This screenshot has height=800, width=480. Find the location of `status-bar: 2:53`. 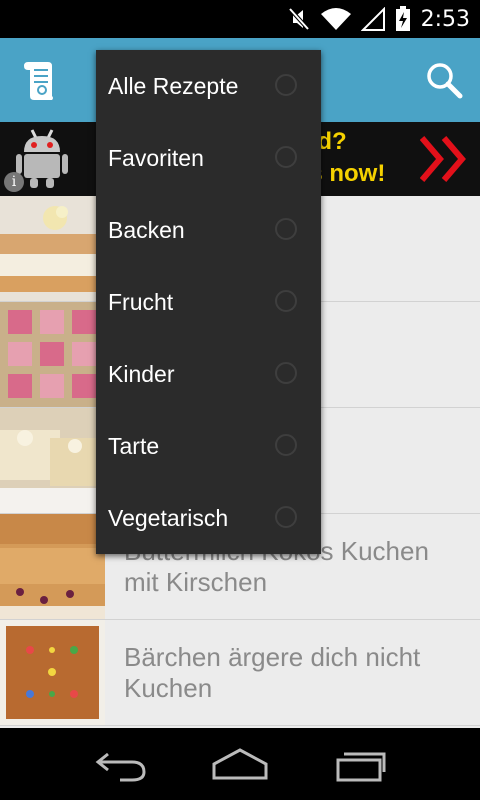

status-bar: 2:53 is located at coordinates (240, 19).